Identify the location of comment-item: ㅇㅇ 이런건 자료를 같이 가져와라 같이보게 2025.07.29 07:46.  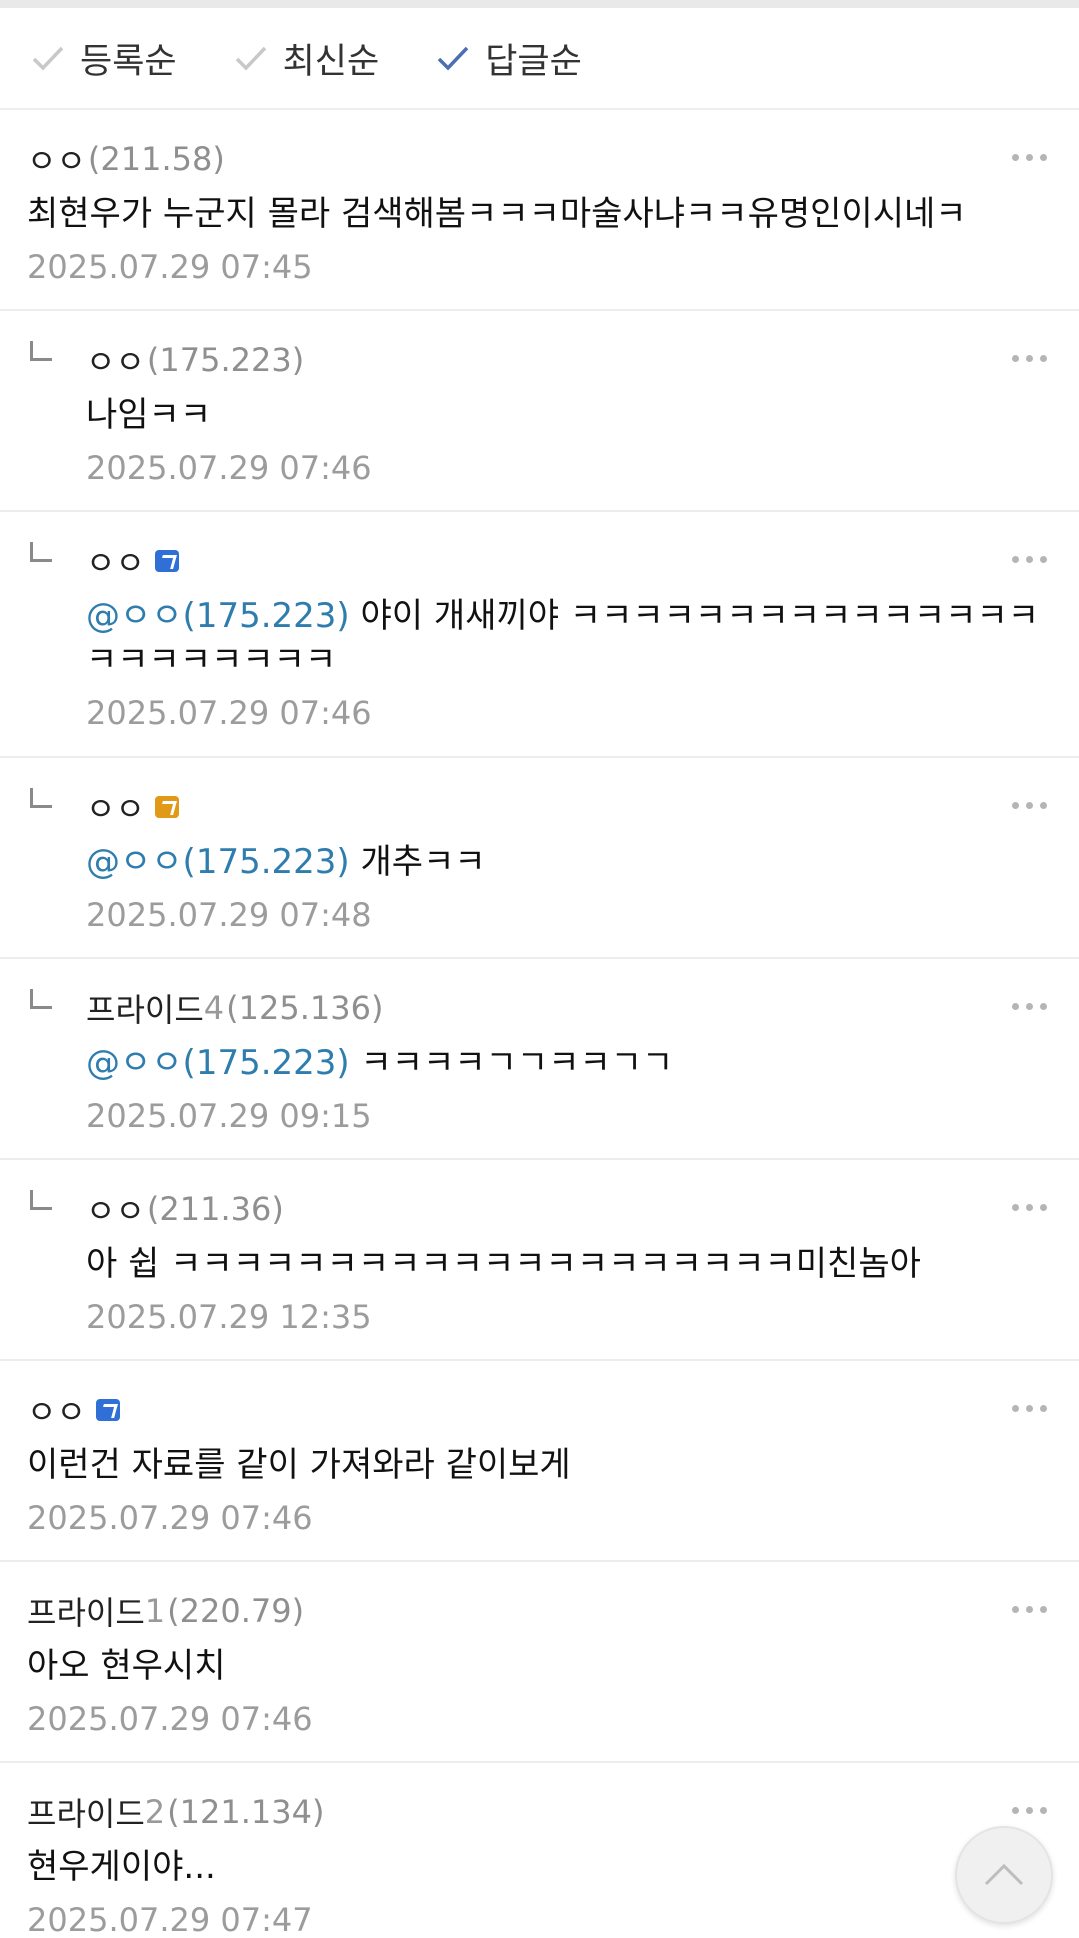
(539, 1461).